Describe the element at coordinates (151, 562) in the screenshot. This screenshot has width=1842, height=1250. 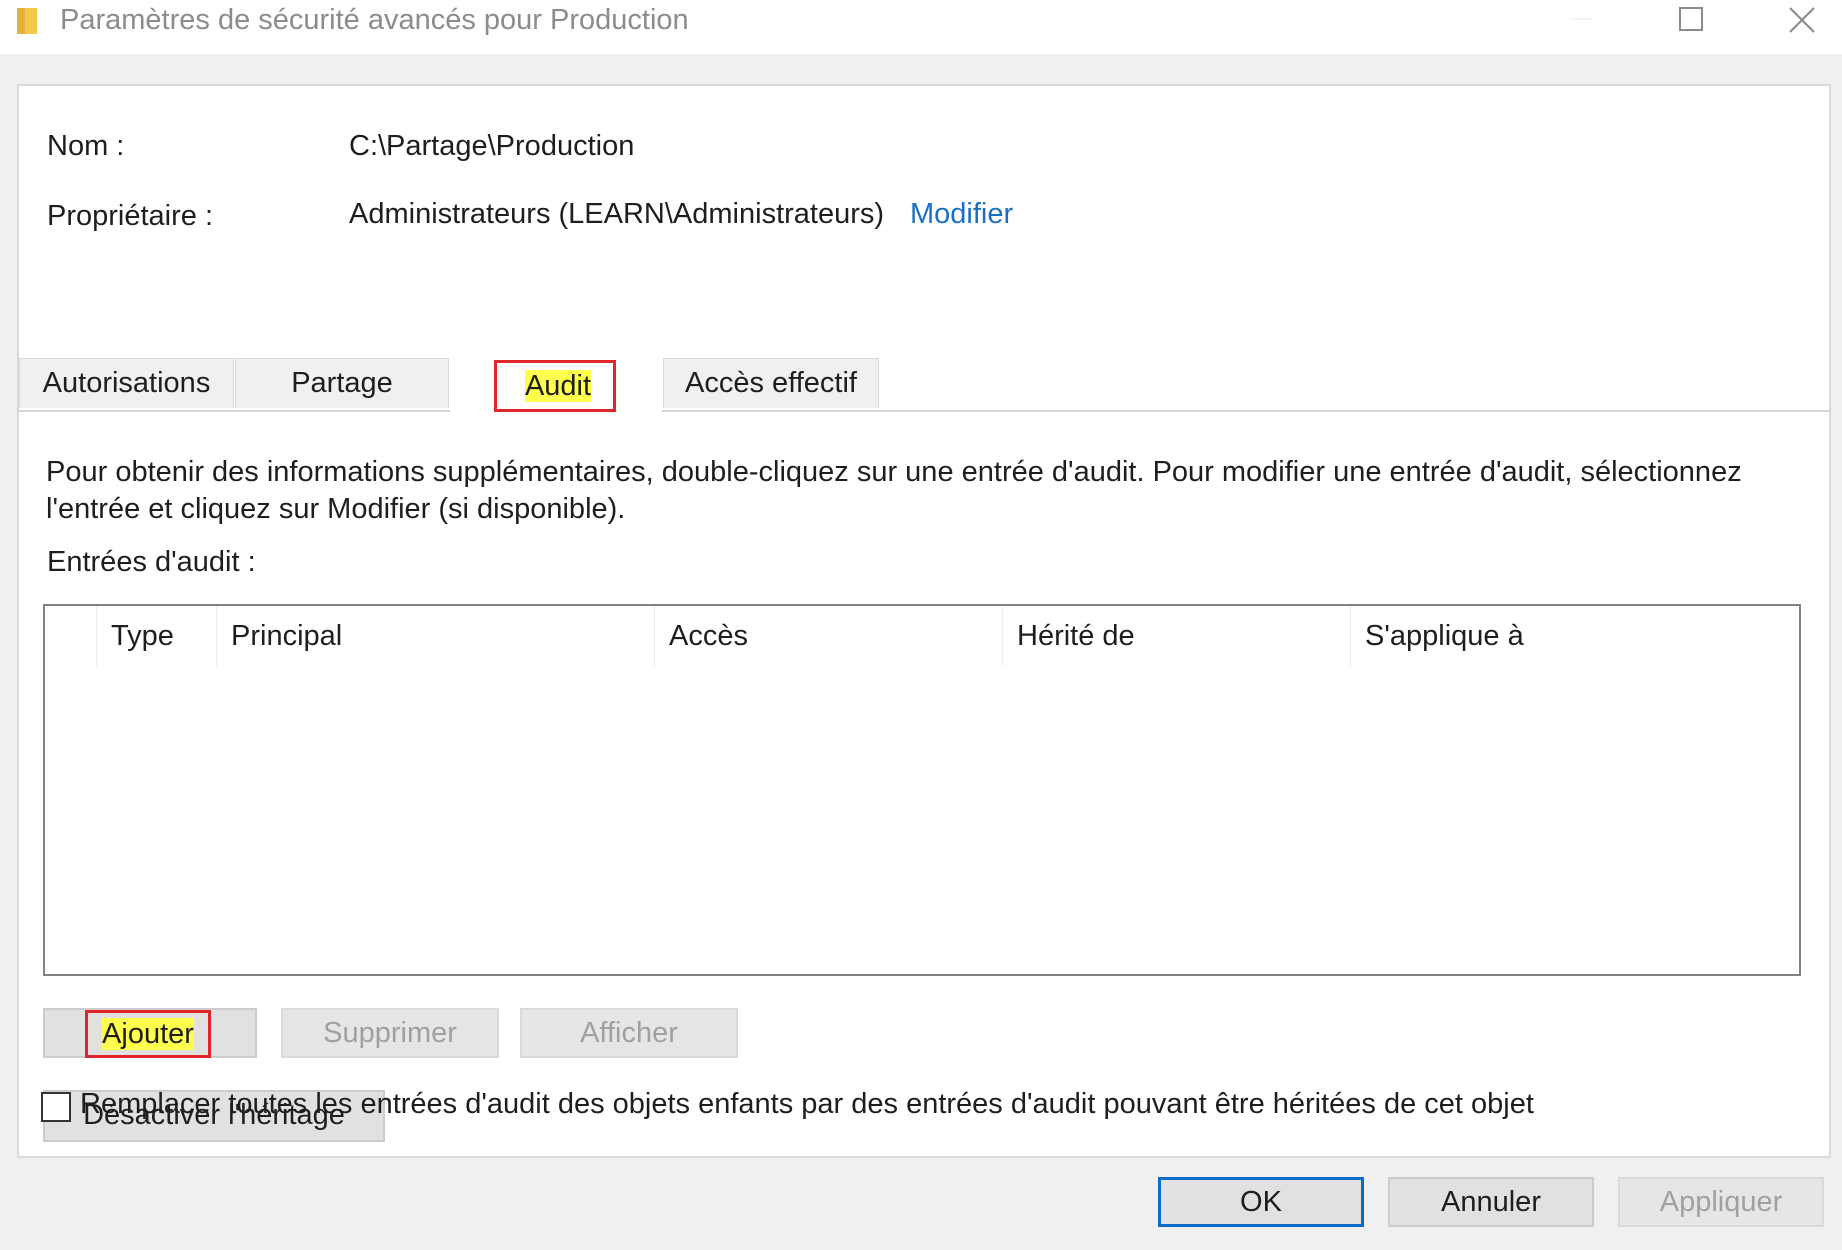
I see `audit-entries-label: Entrées d'audit :` at that location.